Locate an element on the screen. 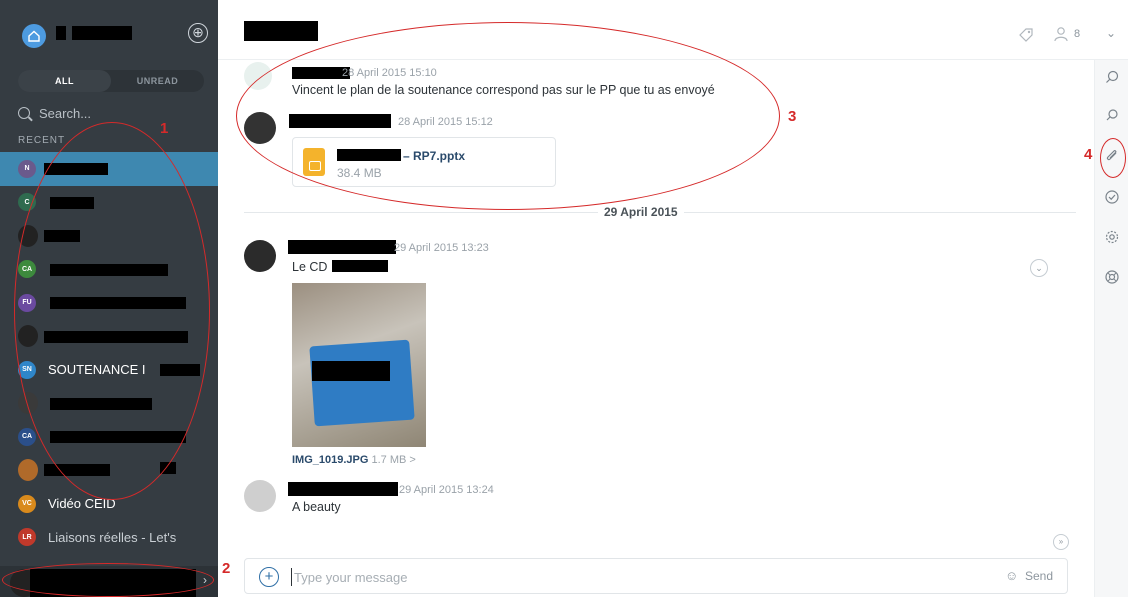 The height and width of the screenshot is (597, 1128). people-icon is located at coordinates (1063, 35).